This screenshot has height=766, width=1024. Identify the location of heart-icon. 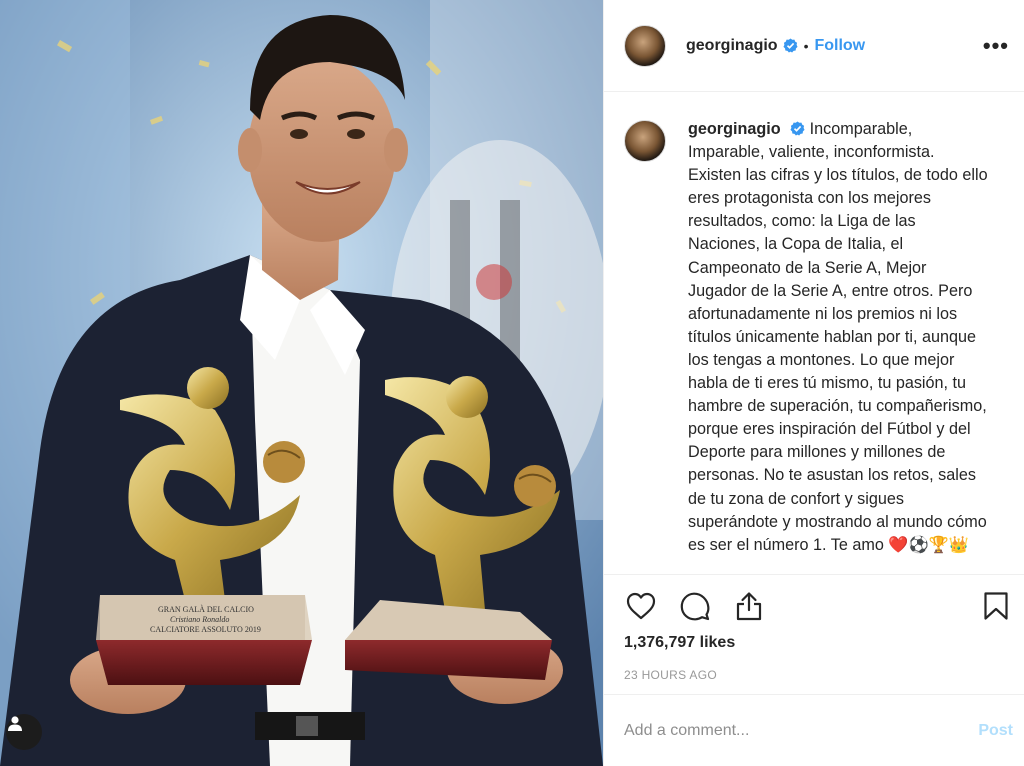
(641, 606).